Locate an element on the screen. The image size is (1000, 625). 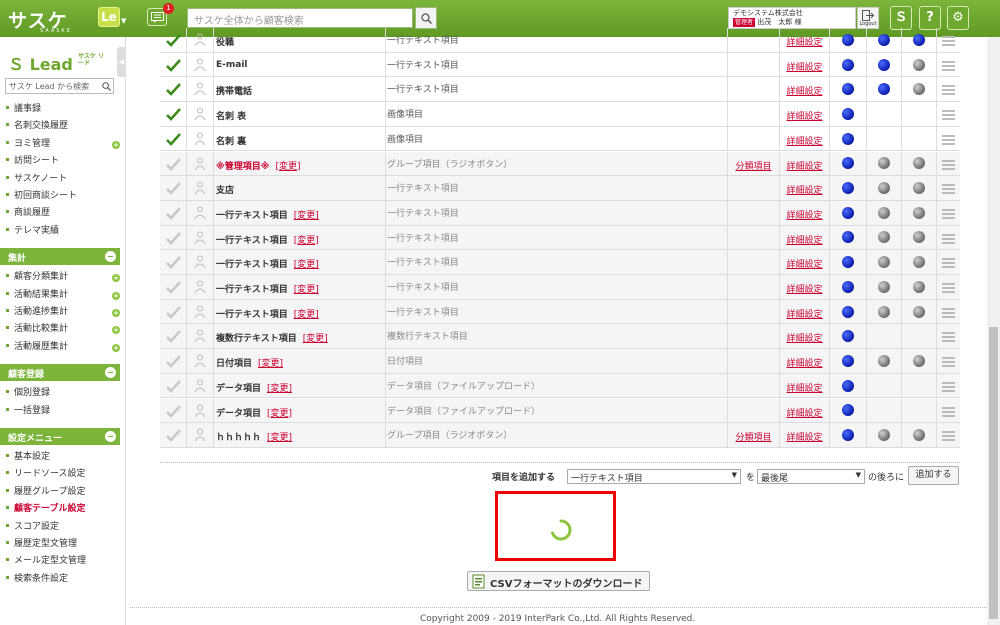
sidebar-item: 検索条件設定 is located at coordinates (36, 579).